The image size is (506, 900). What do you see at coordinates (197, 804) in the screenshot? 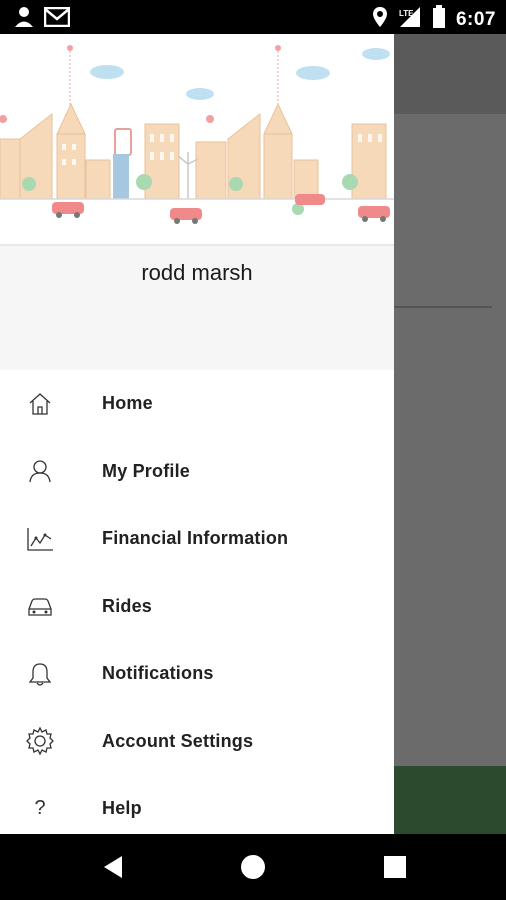
I see `menu-item-help: ? Help` at bounding box center [197, 804].